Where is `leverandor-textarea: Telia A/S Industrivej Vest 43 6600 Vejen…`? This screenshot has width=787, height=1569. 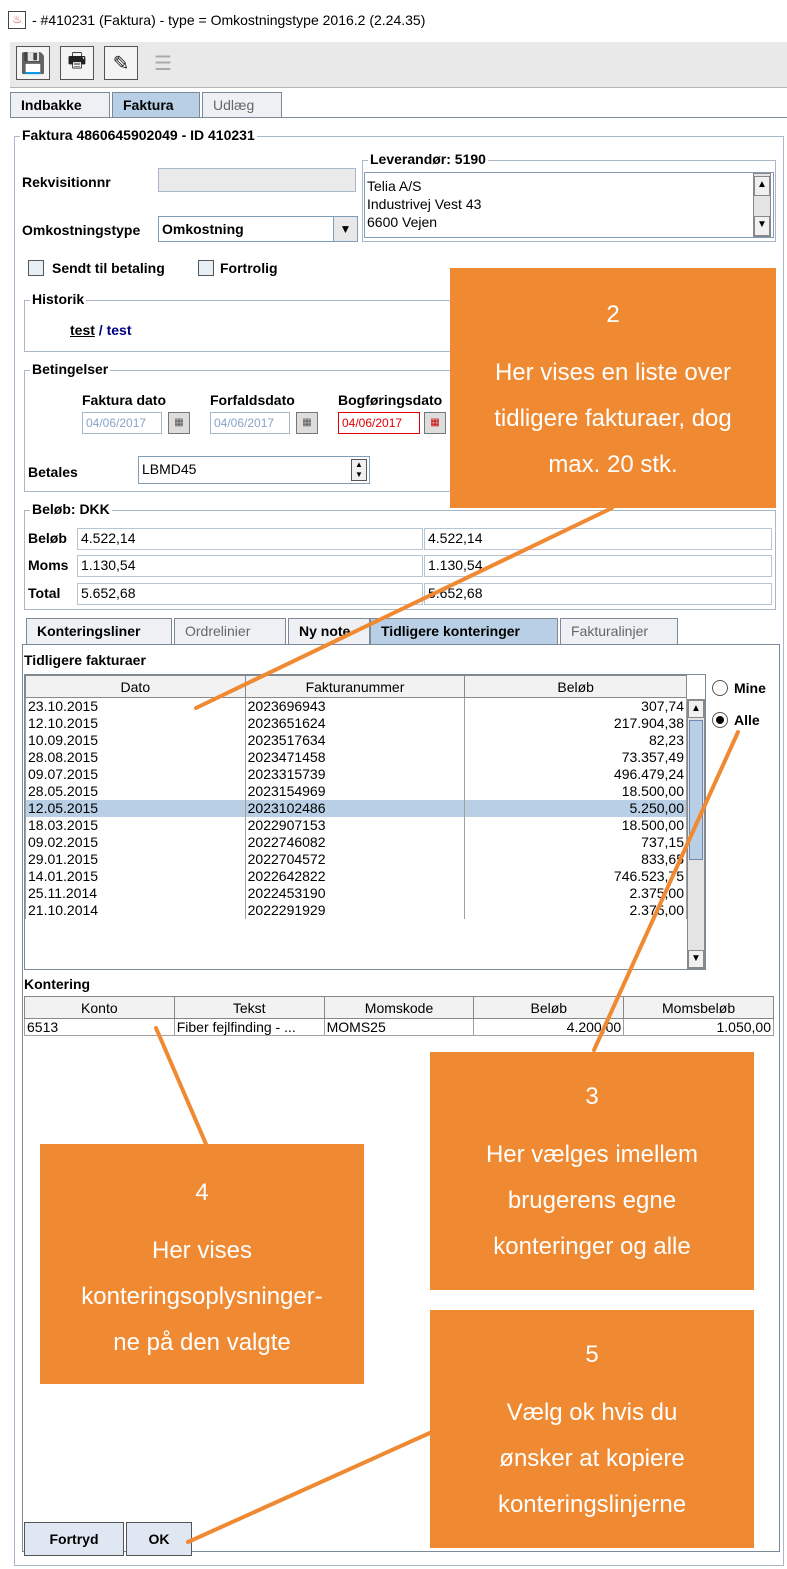
leverandor-textarea: Telia A/S Industrivej Vest 43 6600 Vejen… is located at coordinates (569, 205).